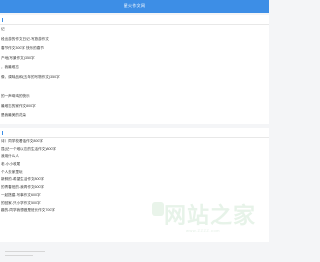  I want to click on article-link: 的一声母鸡的快乐, so click(134, 97).